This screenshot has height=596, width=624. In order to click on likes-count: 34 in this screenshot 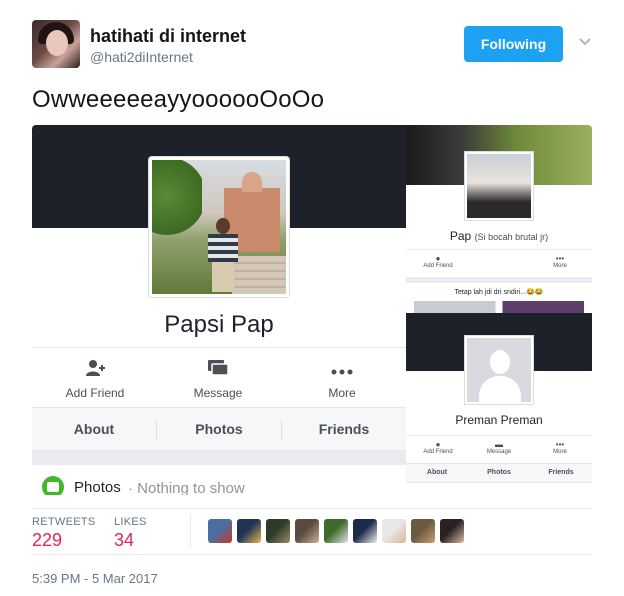, I will do `click(124, 540)`.